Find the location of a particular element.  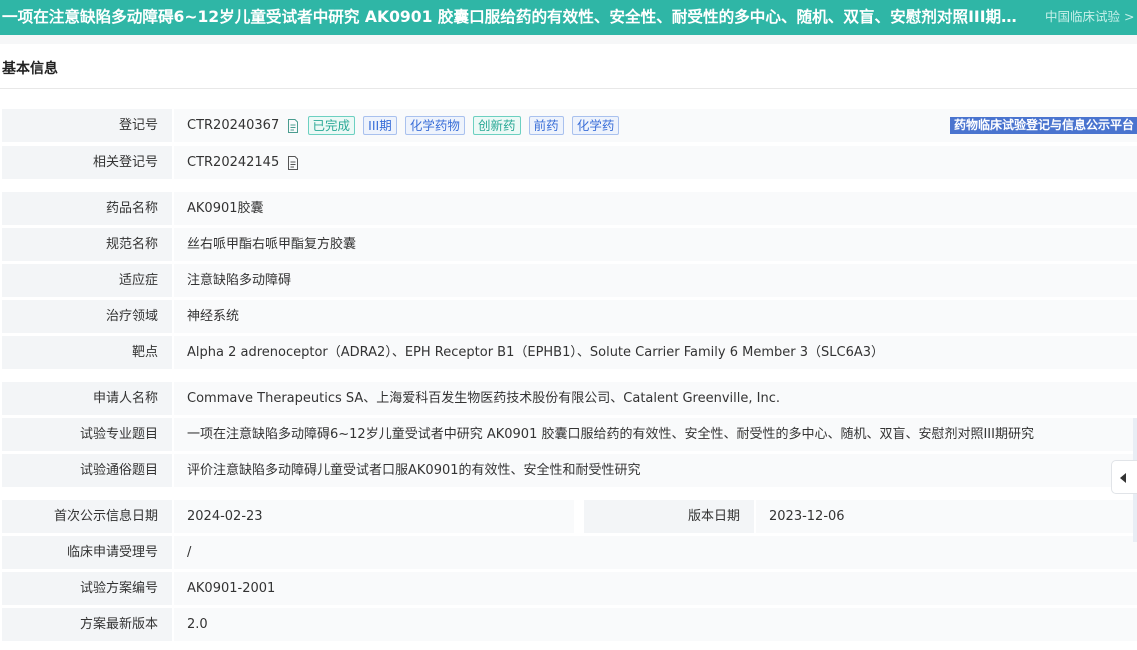

public-title-label: 试验通俗题目 is located at coordinates (87, 470).